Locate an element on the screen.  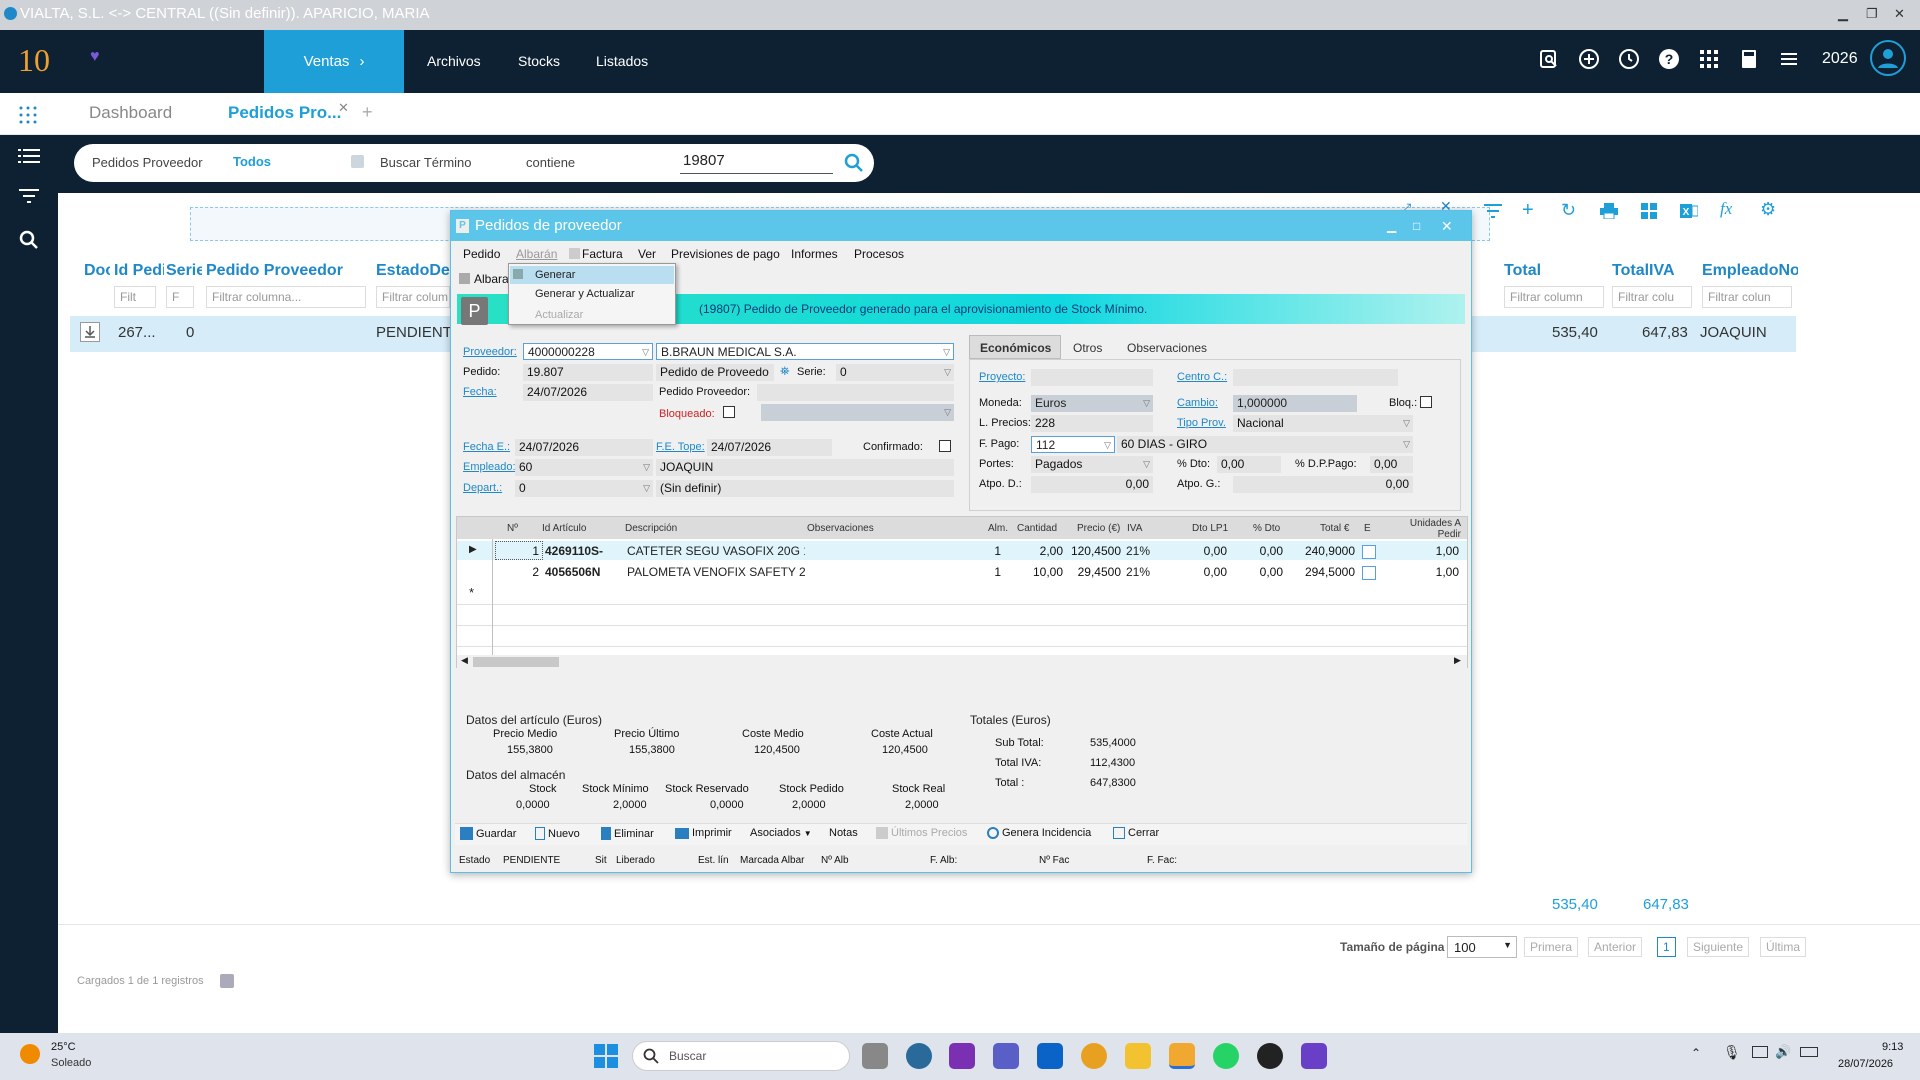
departamento-name-field: (Sin definir) is located at coordinates (805, 488).